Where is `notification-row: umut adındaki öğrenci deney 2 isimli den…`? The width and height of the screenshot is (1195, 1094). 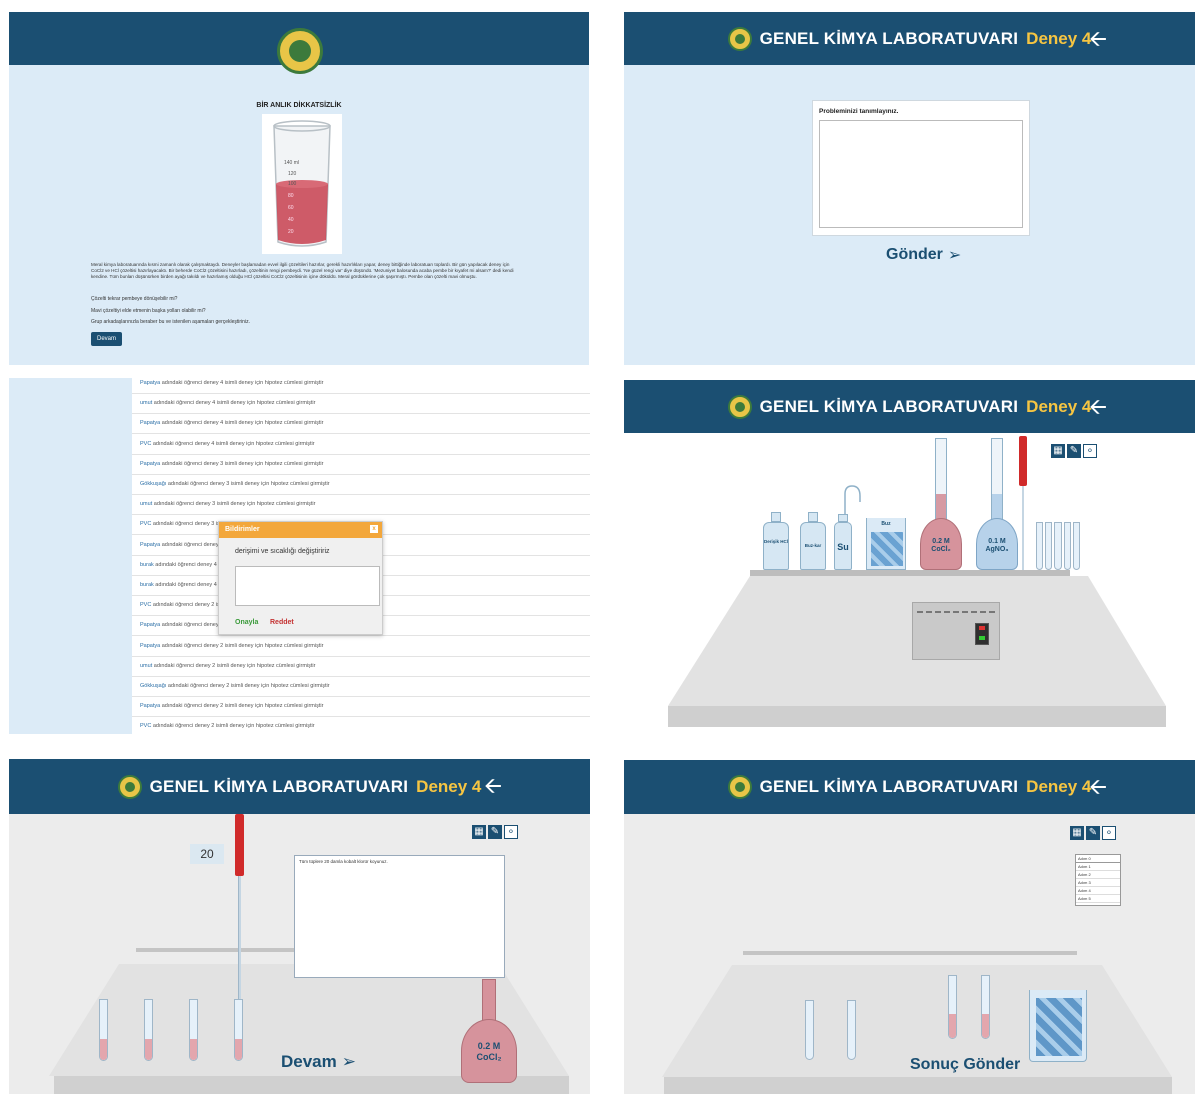
notification-row: umut adındaki öğrenci deney 2 isimli den… is located at coordinates (361, 667).